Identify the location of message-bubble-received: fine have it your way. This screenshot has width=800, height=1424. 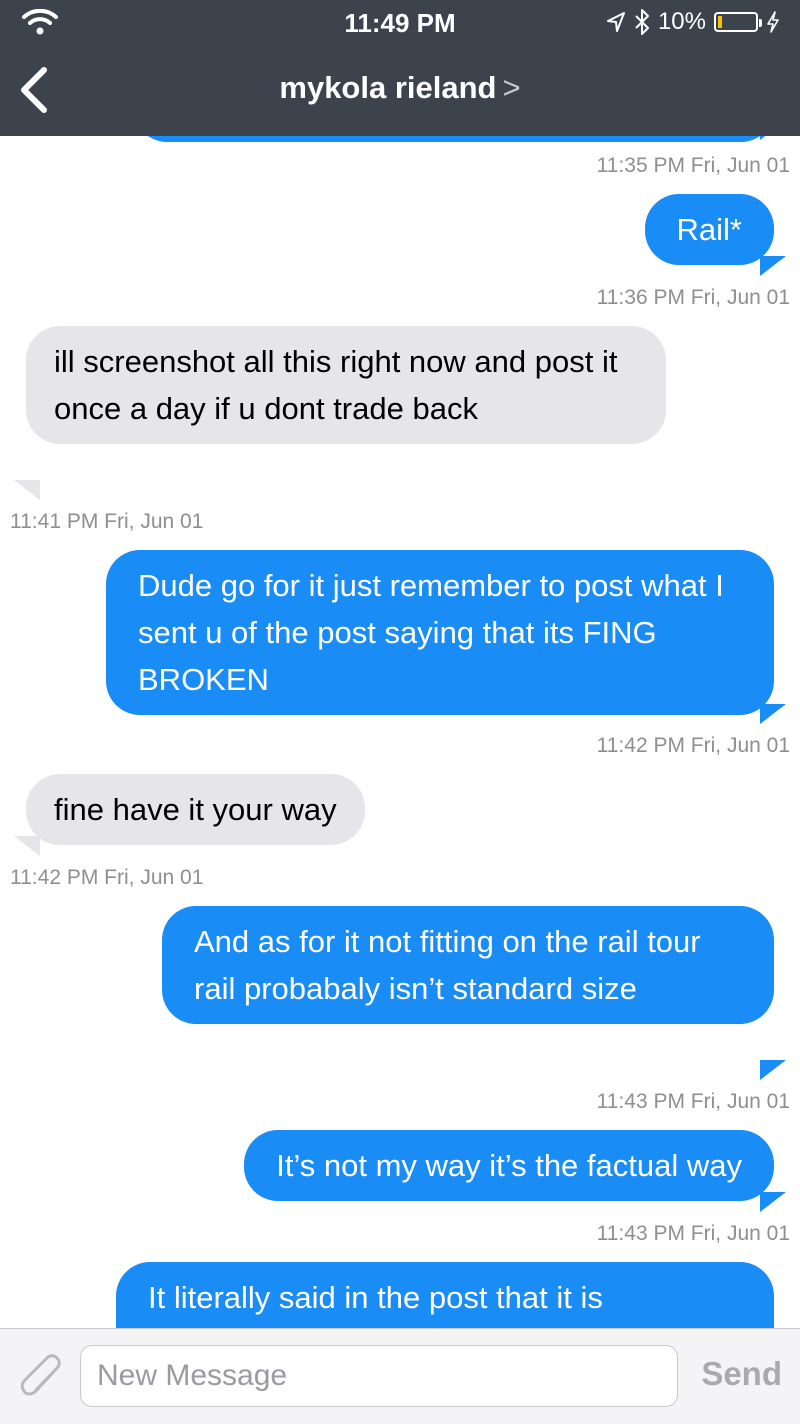
(195, 809).